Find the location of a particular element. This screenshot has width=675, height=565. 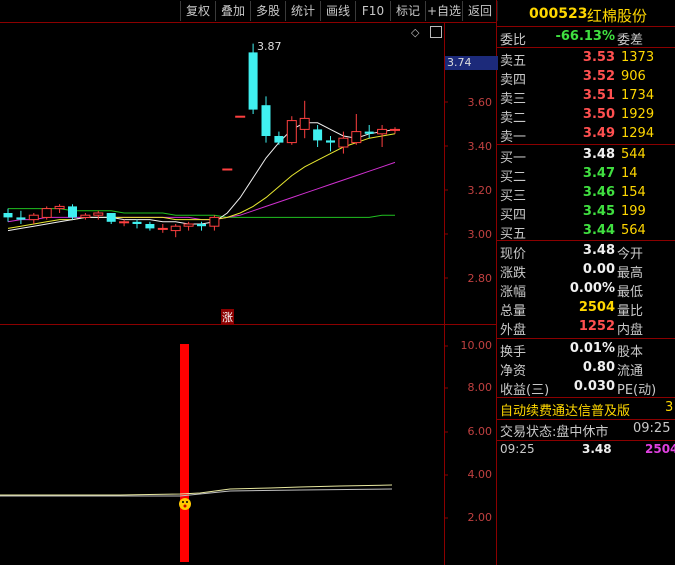

bid-row-value: 3.47 is located at coordinates (598, 173).